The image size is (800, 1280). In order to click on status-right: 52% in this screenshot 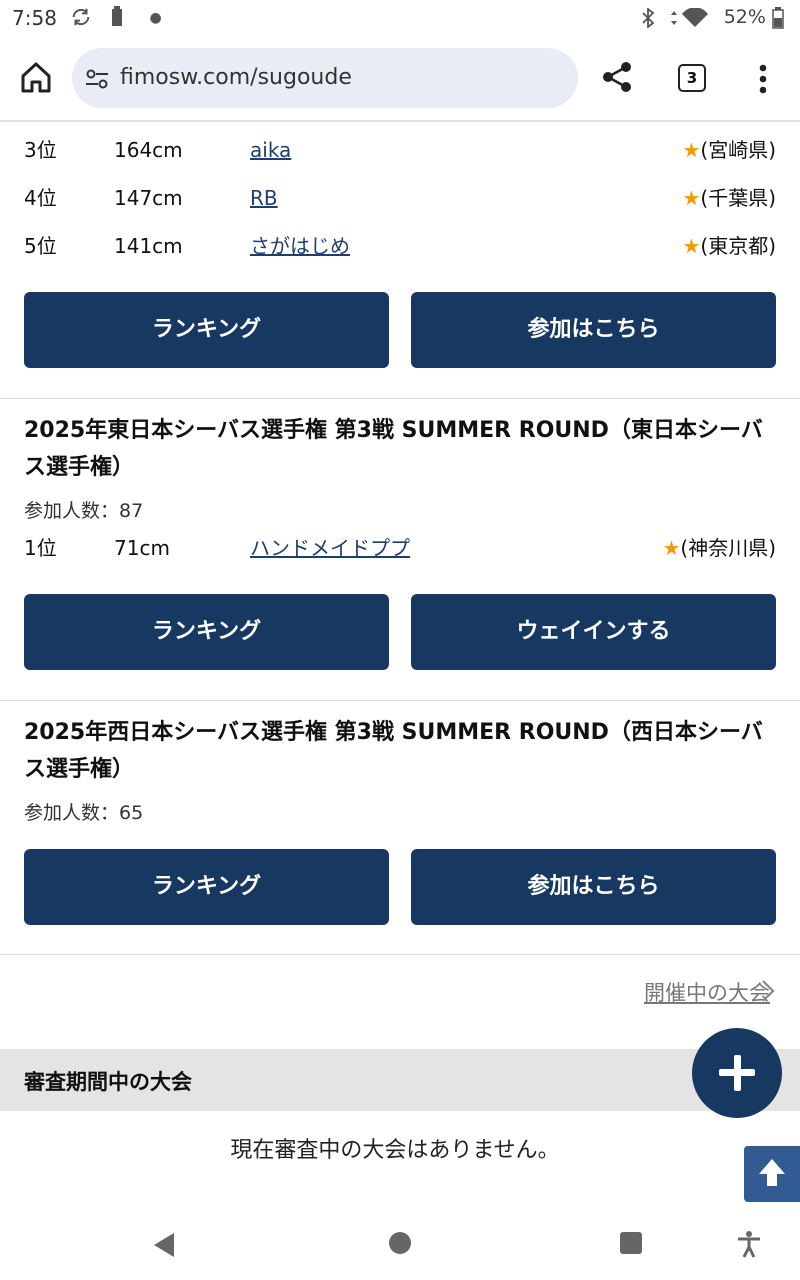, I will do `click(712, 17)`.